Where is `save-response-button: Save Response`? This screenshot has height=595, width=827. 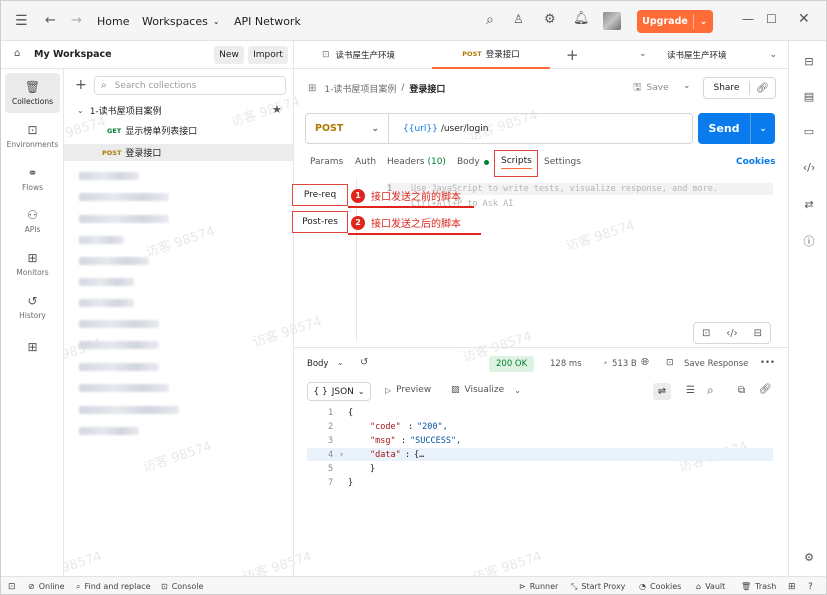
save-response-button: Save Response is located at coordinates (716, 364).